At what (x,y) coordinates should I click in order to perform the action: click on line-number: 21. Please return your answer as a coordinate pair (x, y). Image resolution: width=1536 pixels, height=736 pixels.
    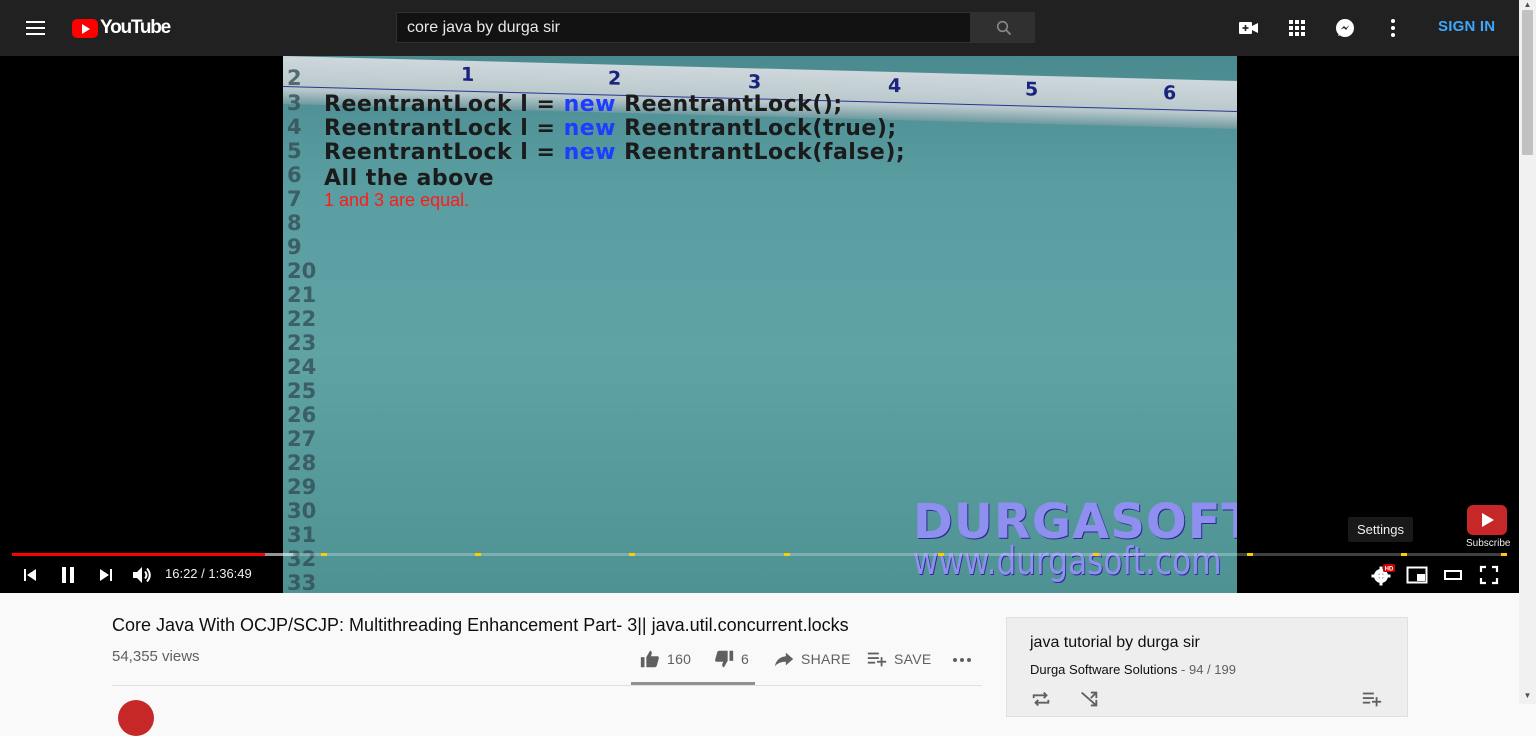
    Looking at the image, I should click on (302, 295).